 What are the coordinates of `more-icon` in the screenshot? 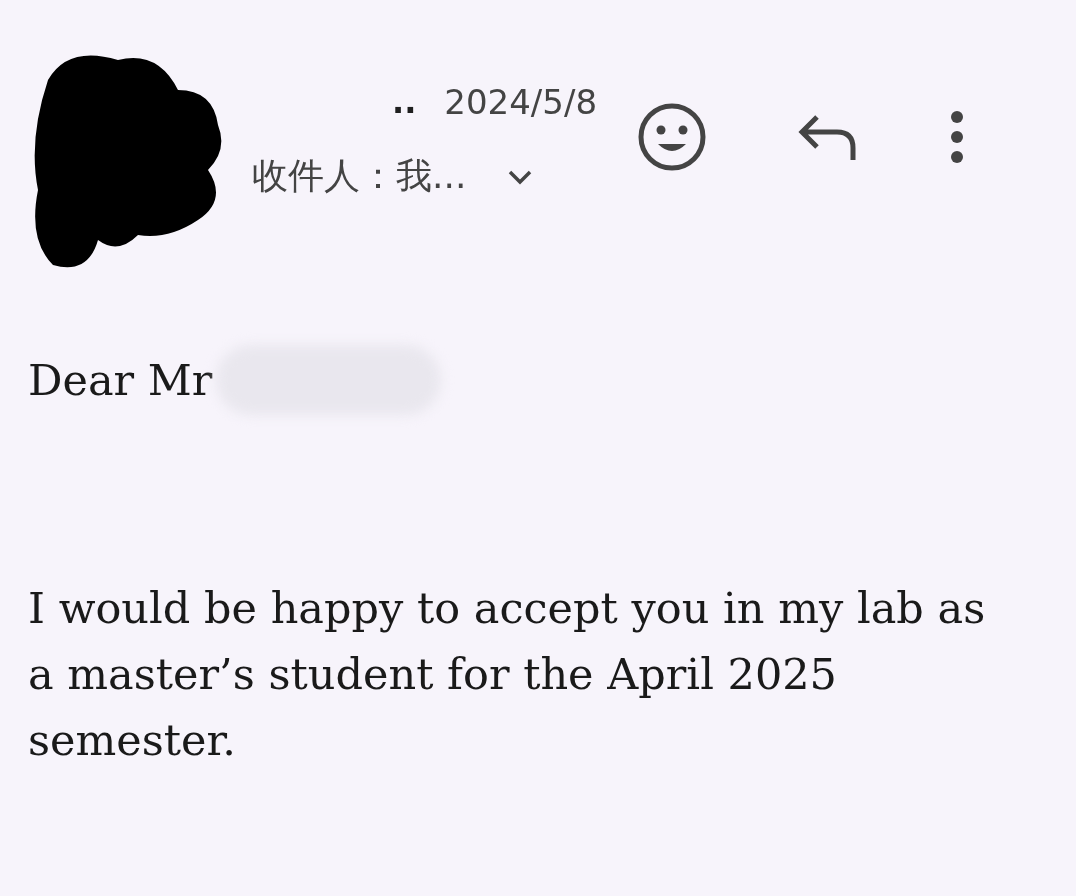 It's located at (957, 137).